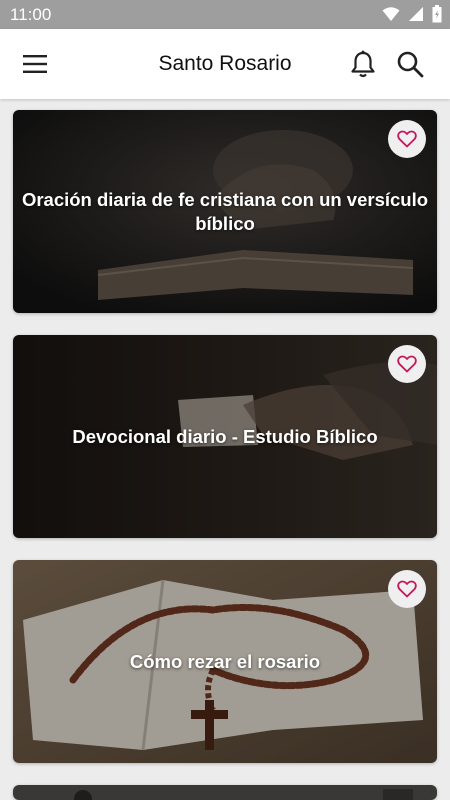 The image size is (450, 800). What do you see at coordinates (437, 14) in the screenshot?
I see `battery-icon` at bounding box center [437, 14].